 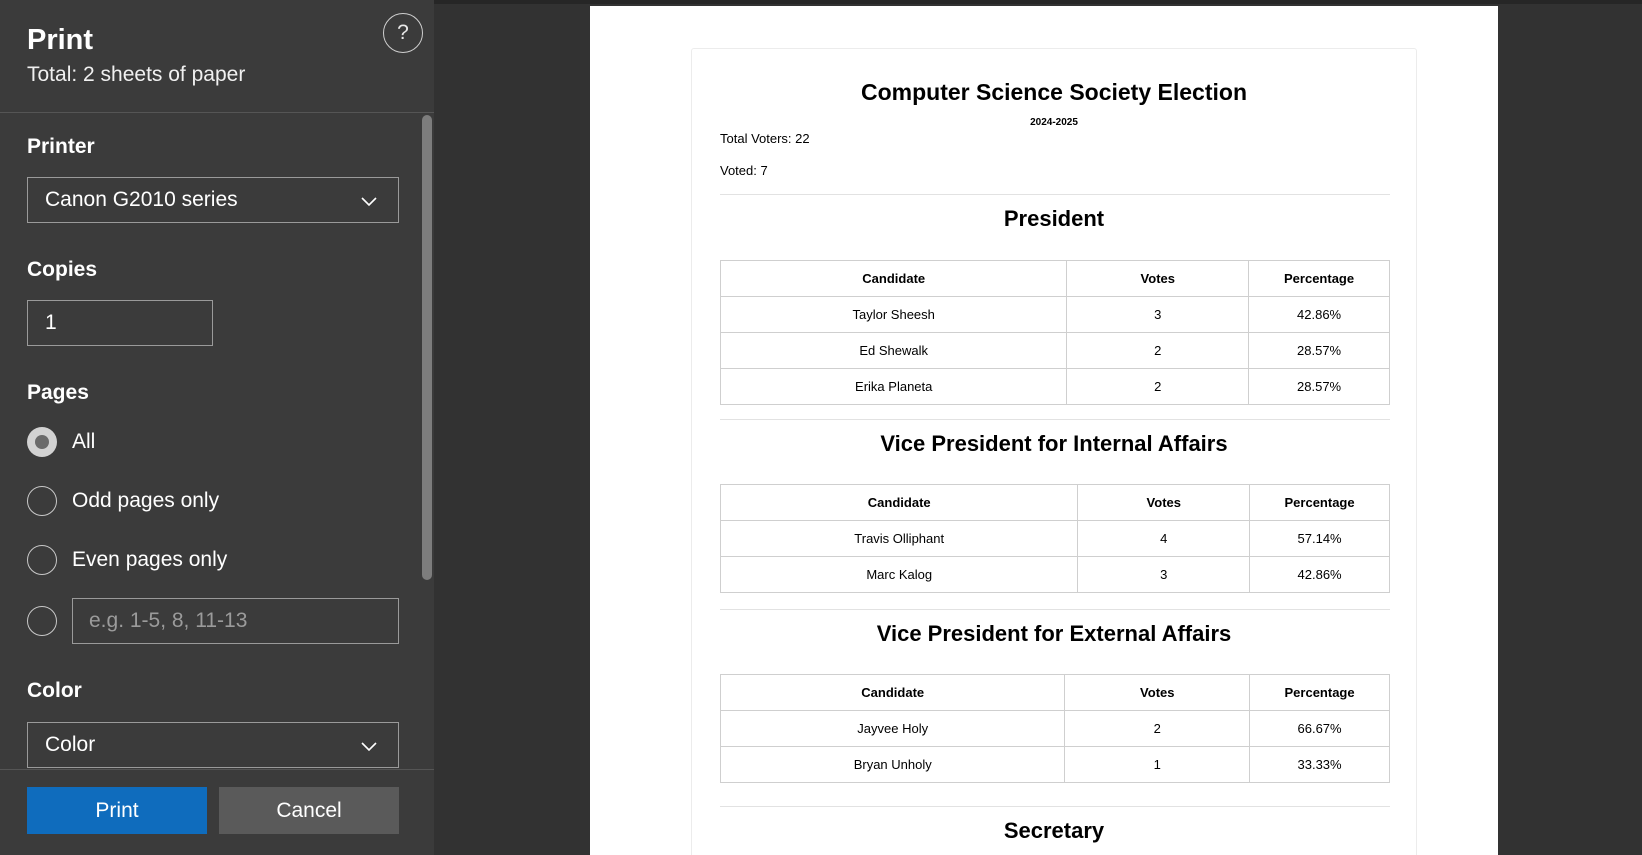 What do you see at coordinates (1054, 122) in the screenshot?
I see `document-year: 2024-2025` at bounding box center [1054, 122].